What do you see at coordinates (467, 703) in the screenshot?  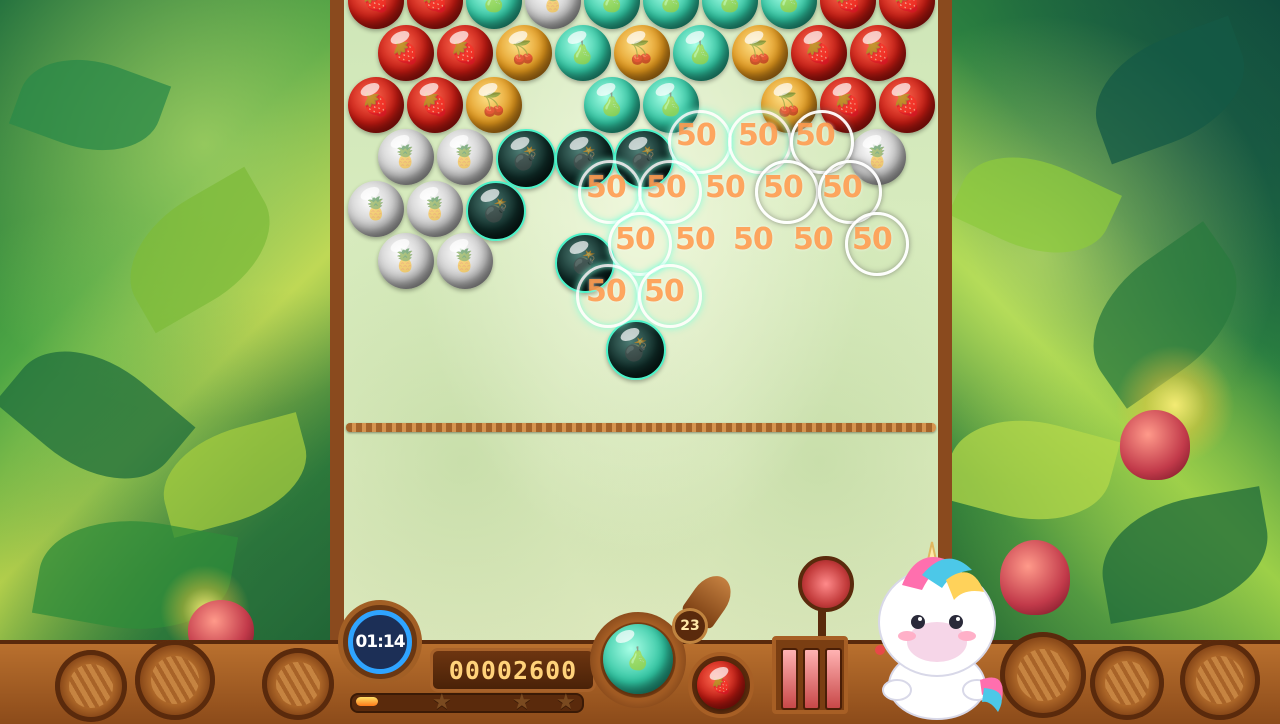 I see `level-progress-bar` at bounding box center [467, 703].